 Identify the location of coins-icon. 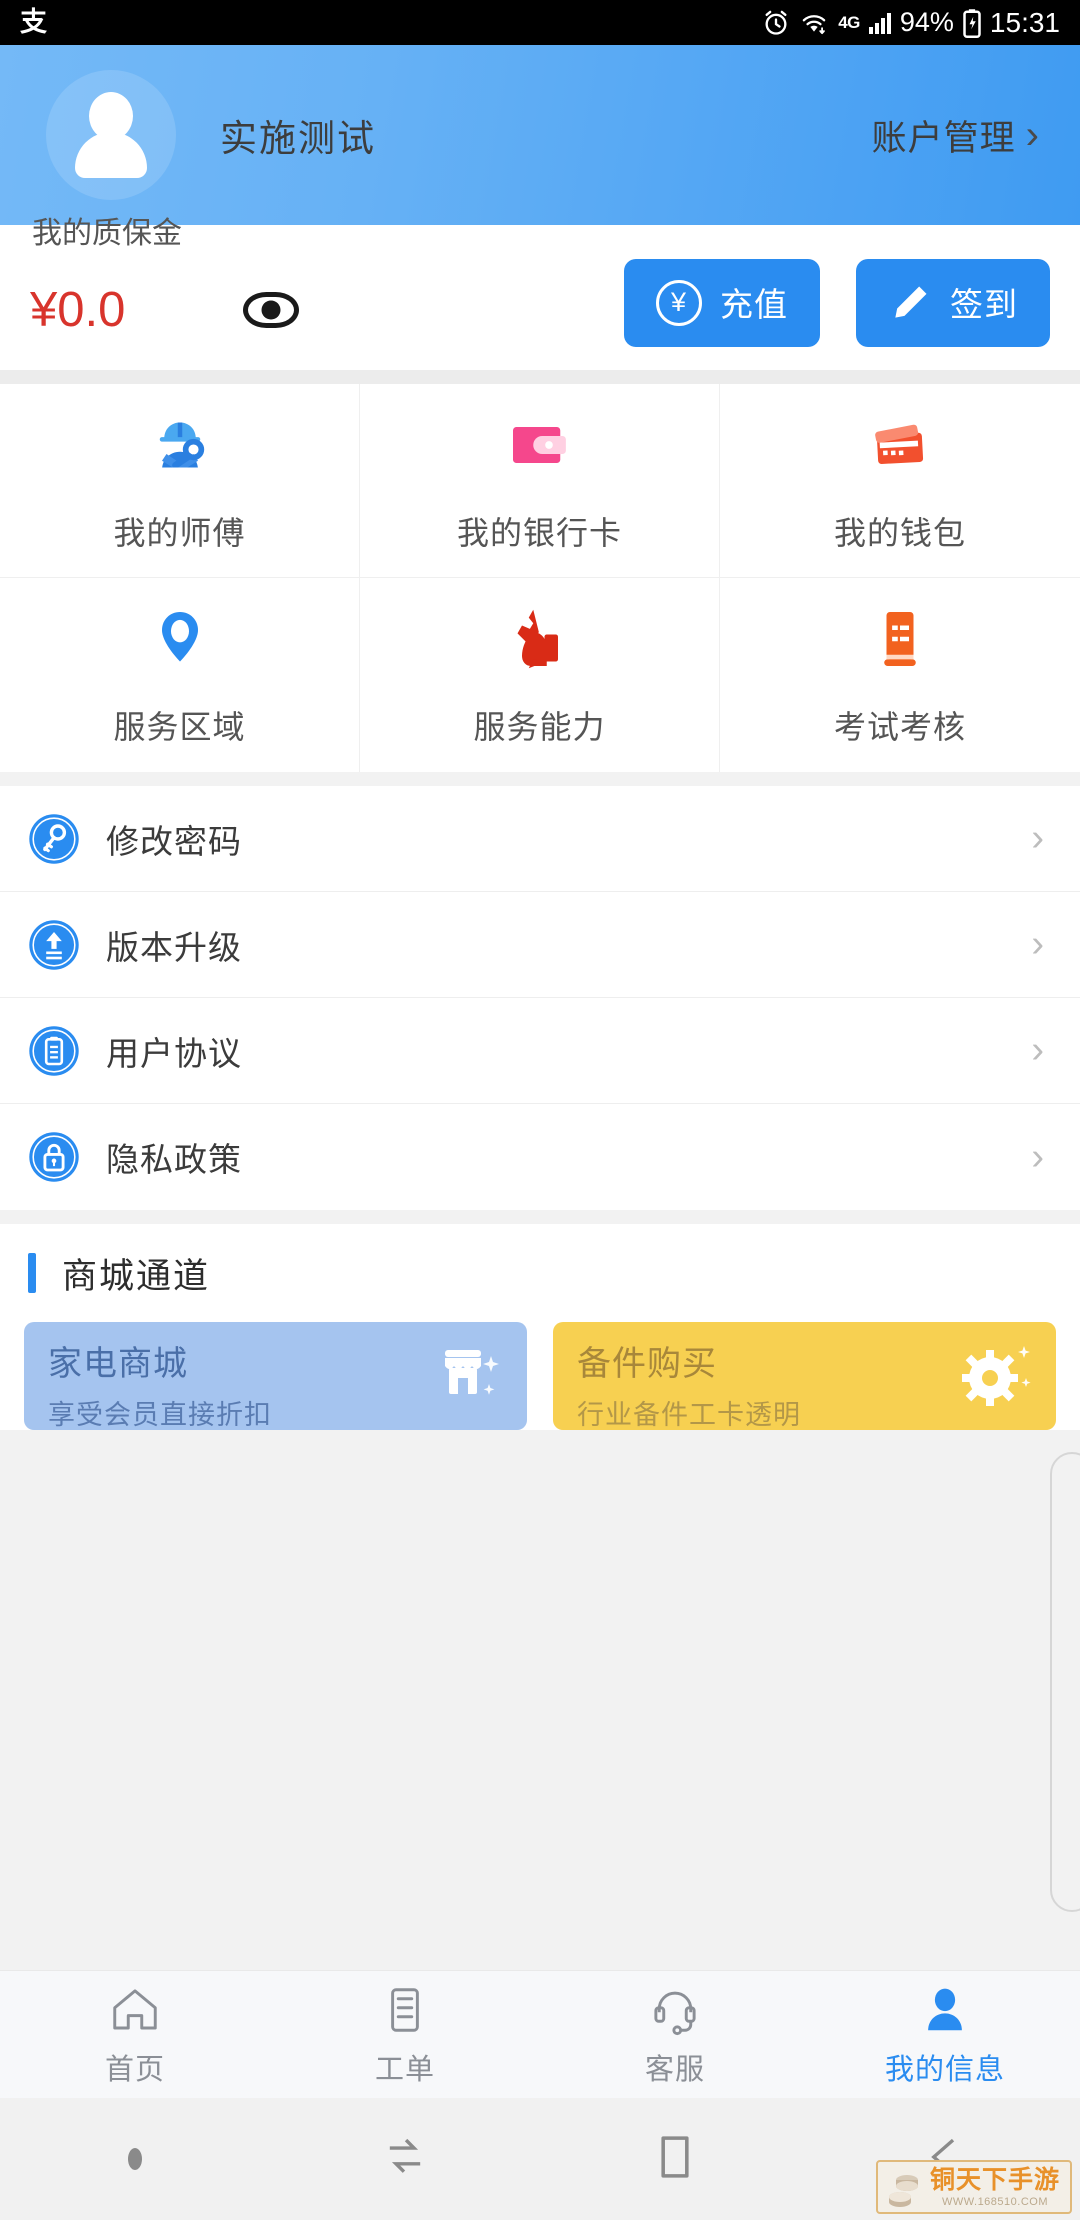
(904, 2188).